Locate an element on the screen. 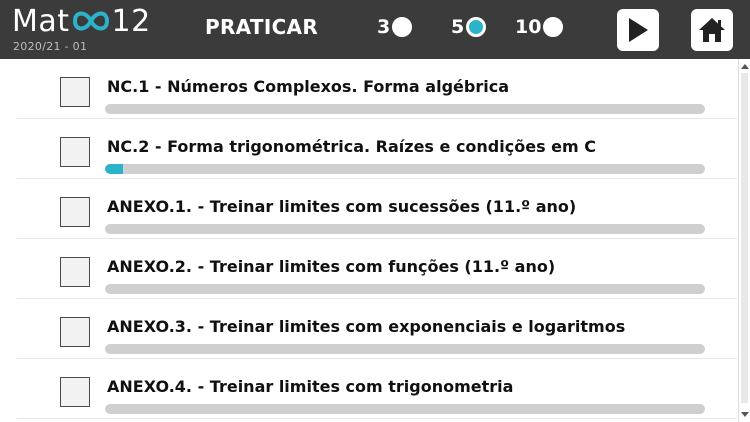 This screenshot has height=422, width=750. app-logo: Mat 12 is located at coordinates (81, 21).